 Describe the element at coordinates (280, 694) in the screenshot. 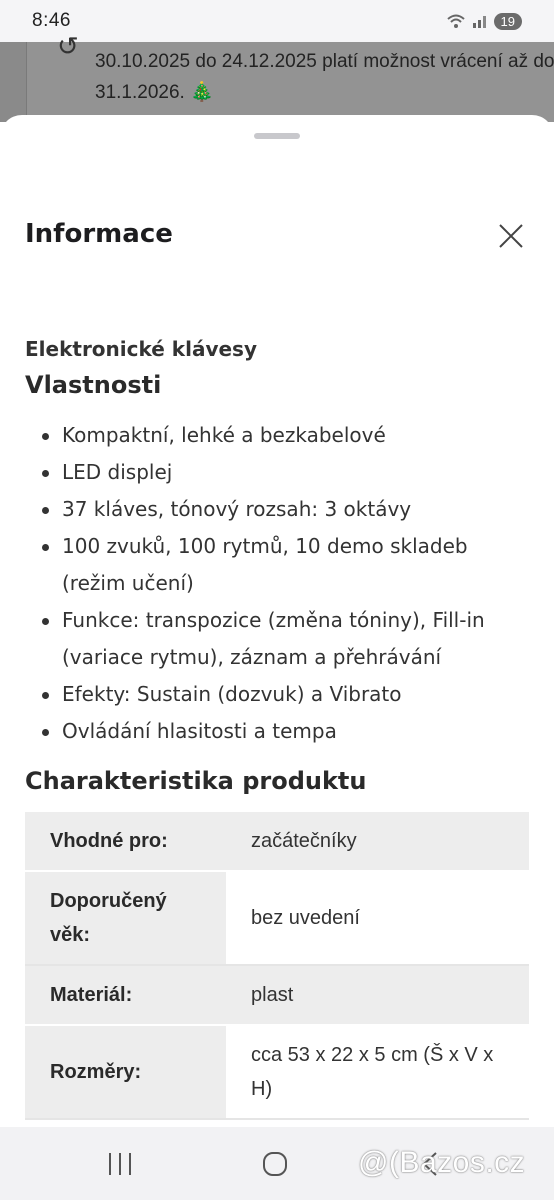

I see `feature-item: Efekty: Sustain (dozvuk) a Vibrato` at that location.